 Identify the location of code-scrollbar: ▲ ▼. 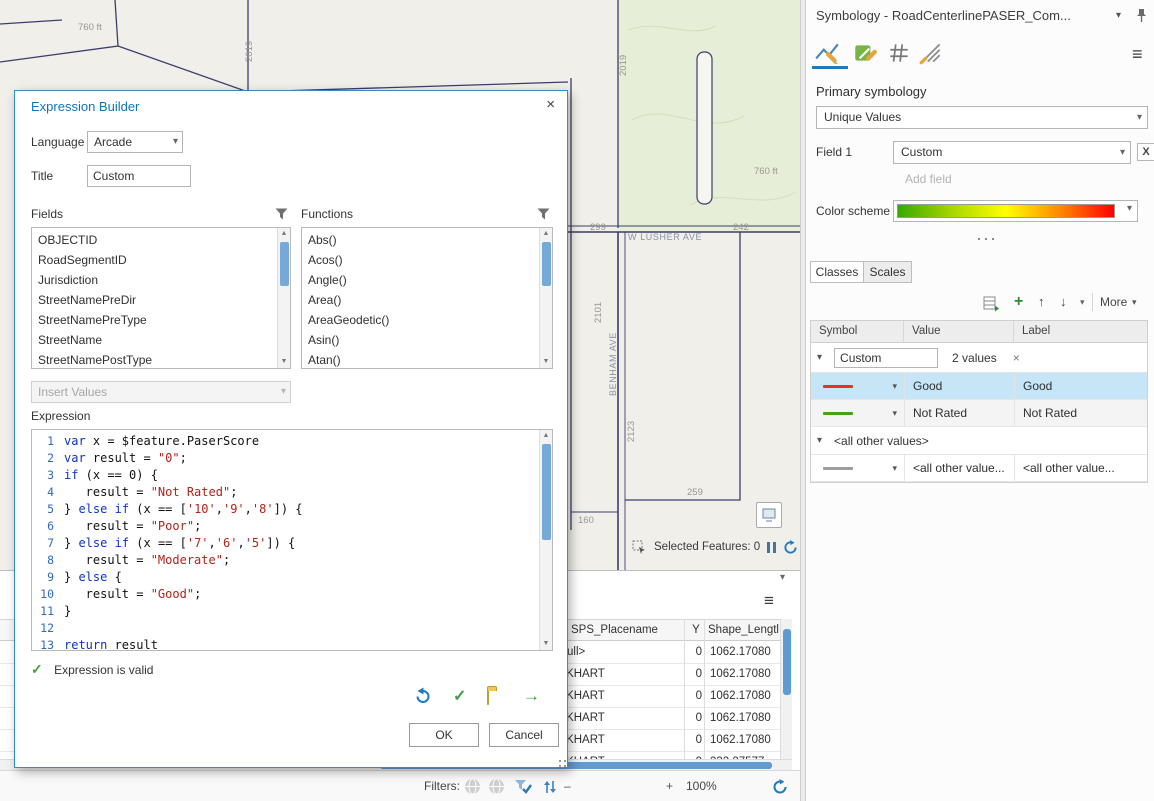
(545, 540).